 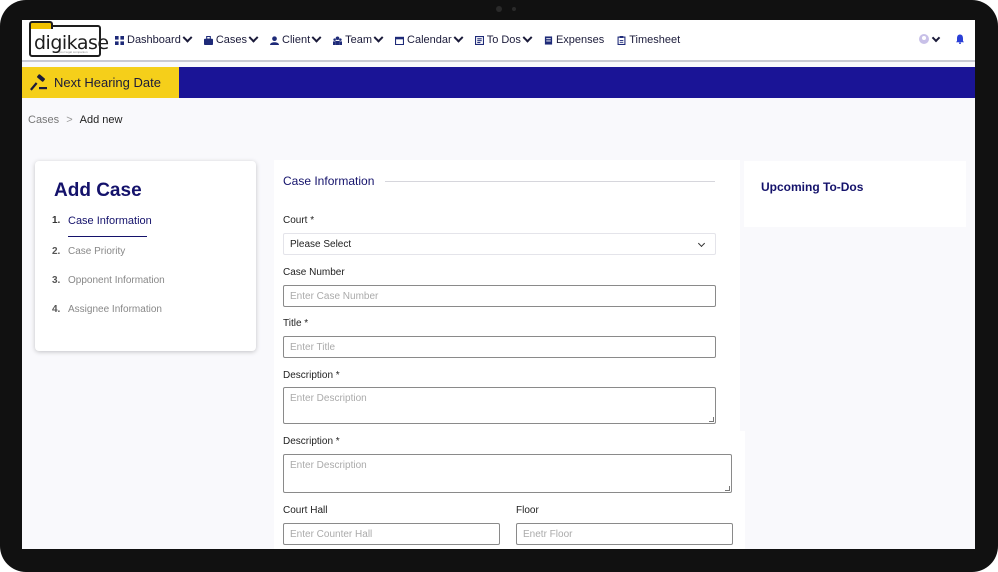 I want to click on nav-calendar: Calendar, so click(x=429, y=39).